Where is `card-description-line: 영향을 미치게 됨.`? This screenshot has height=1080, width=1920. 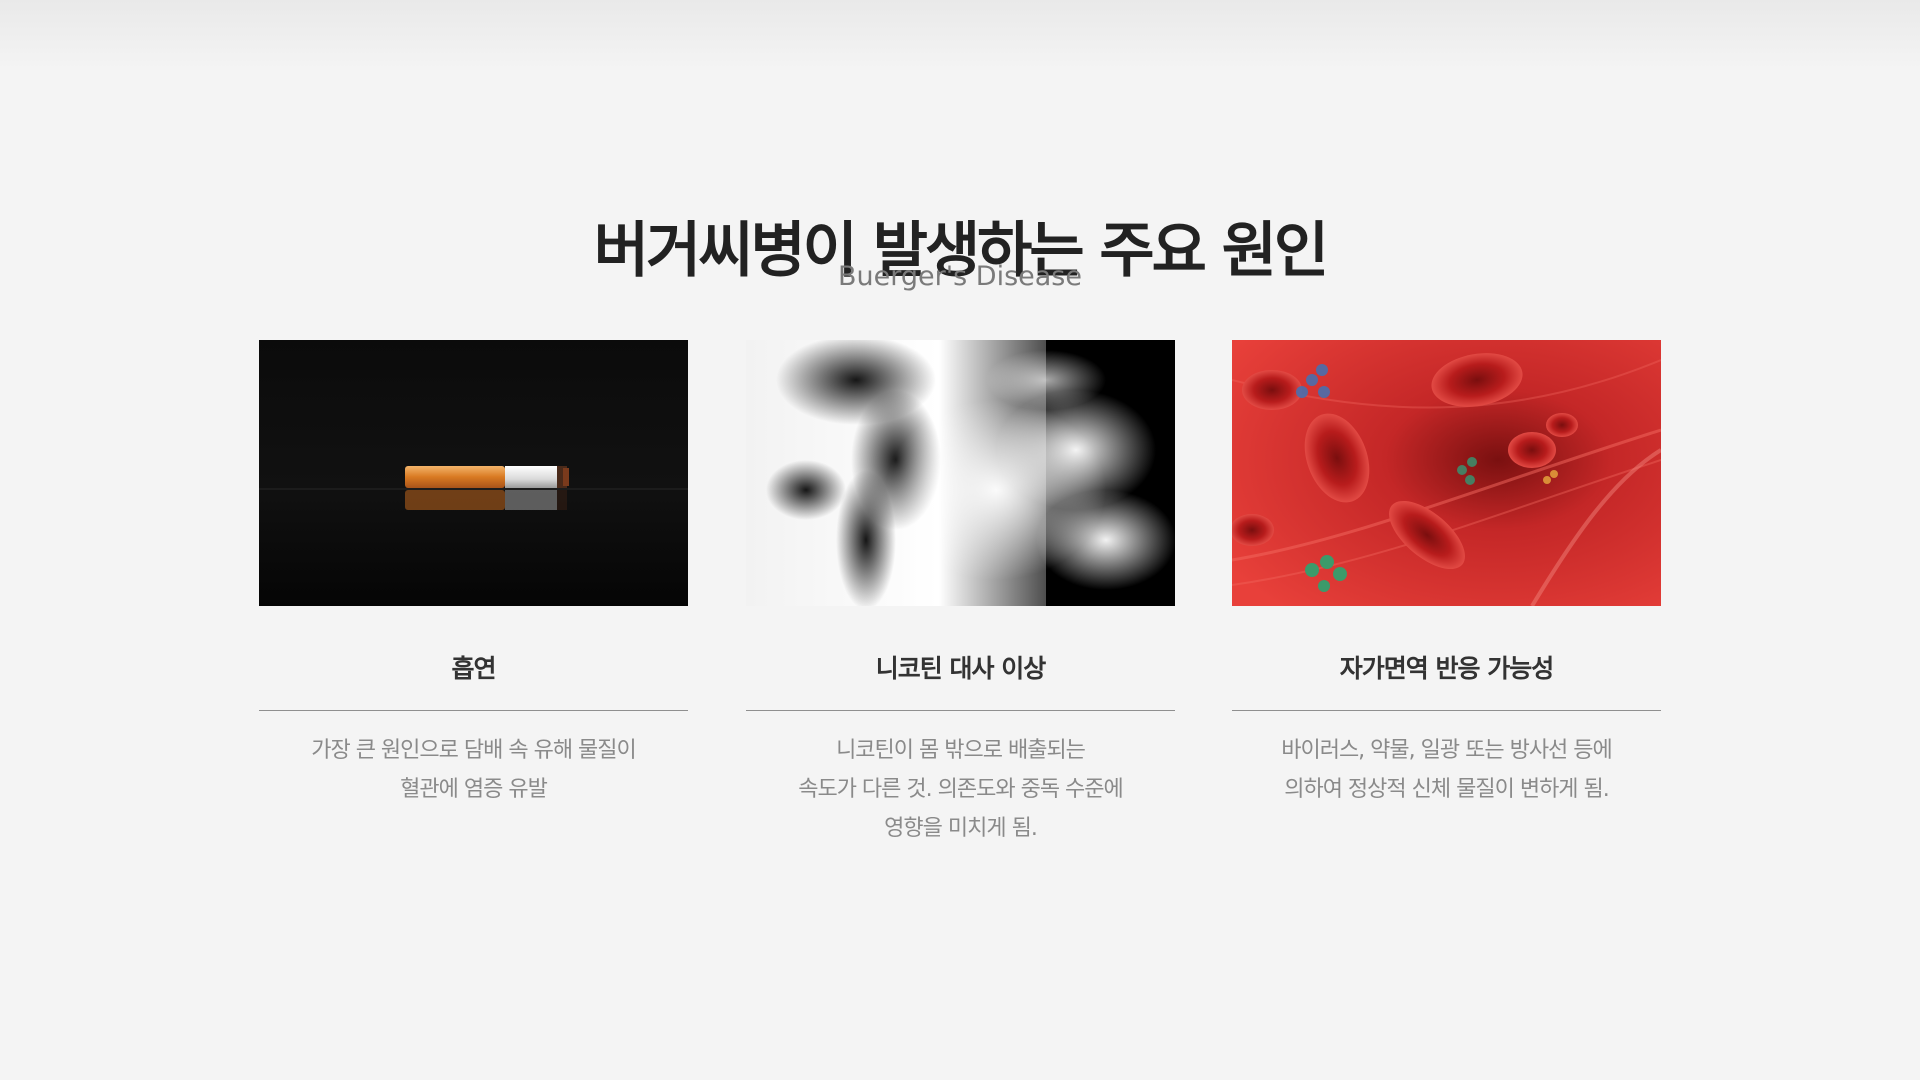 card-description-line: 영향을 미치게 됨. is located at coordinates (961, 828).